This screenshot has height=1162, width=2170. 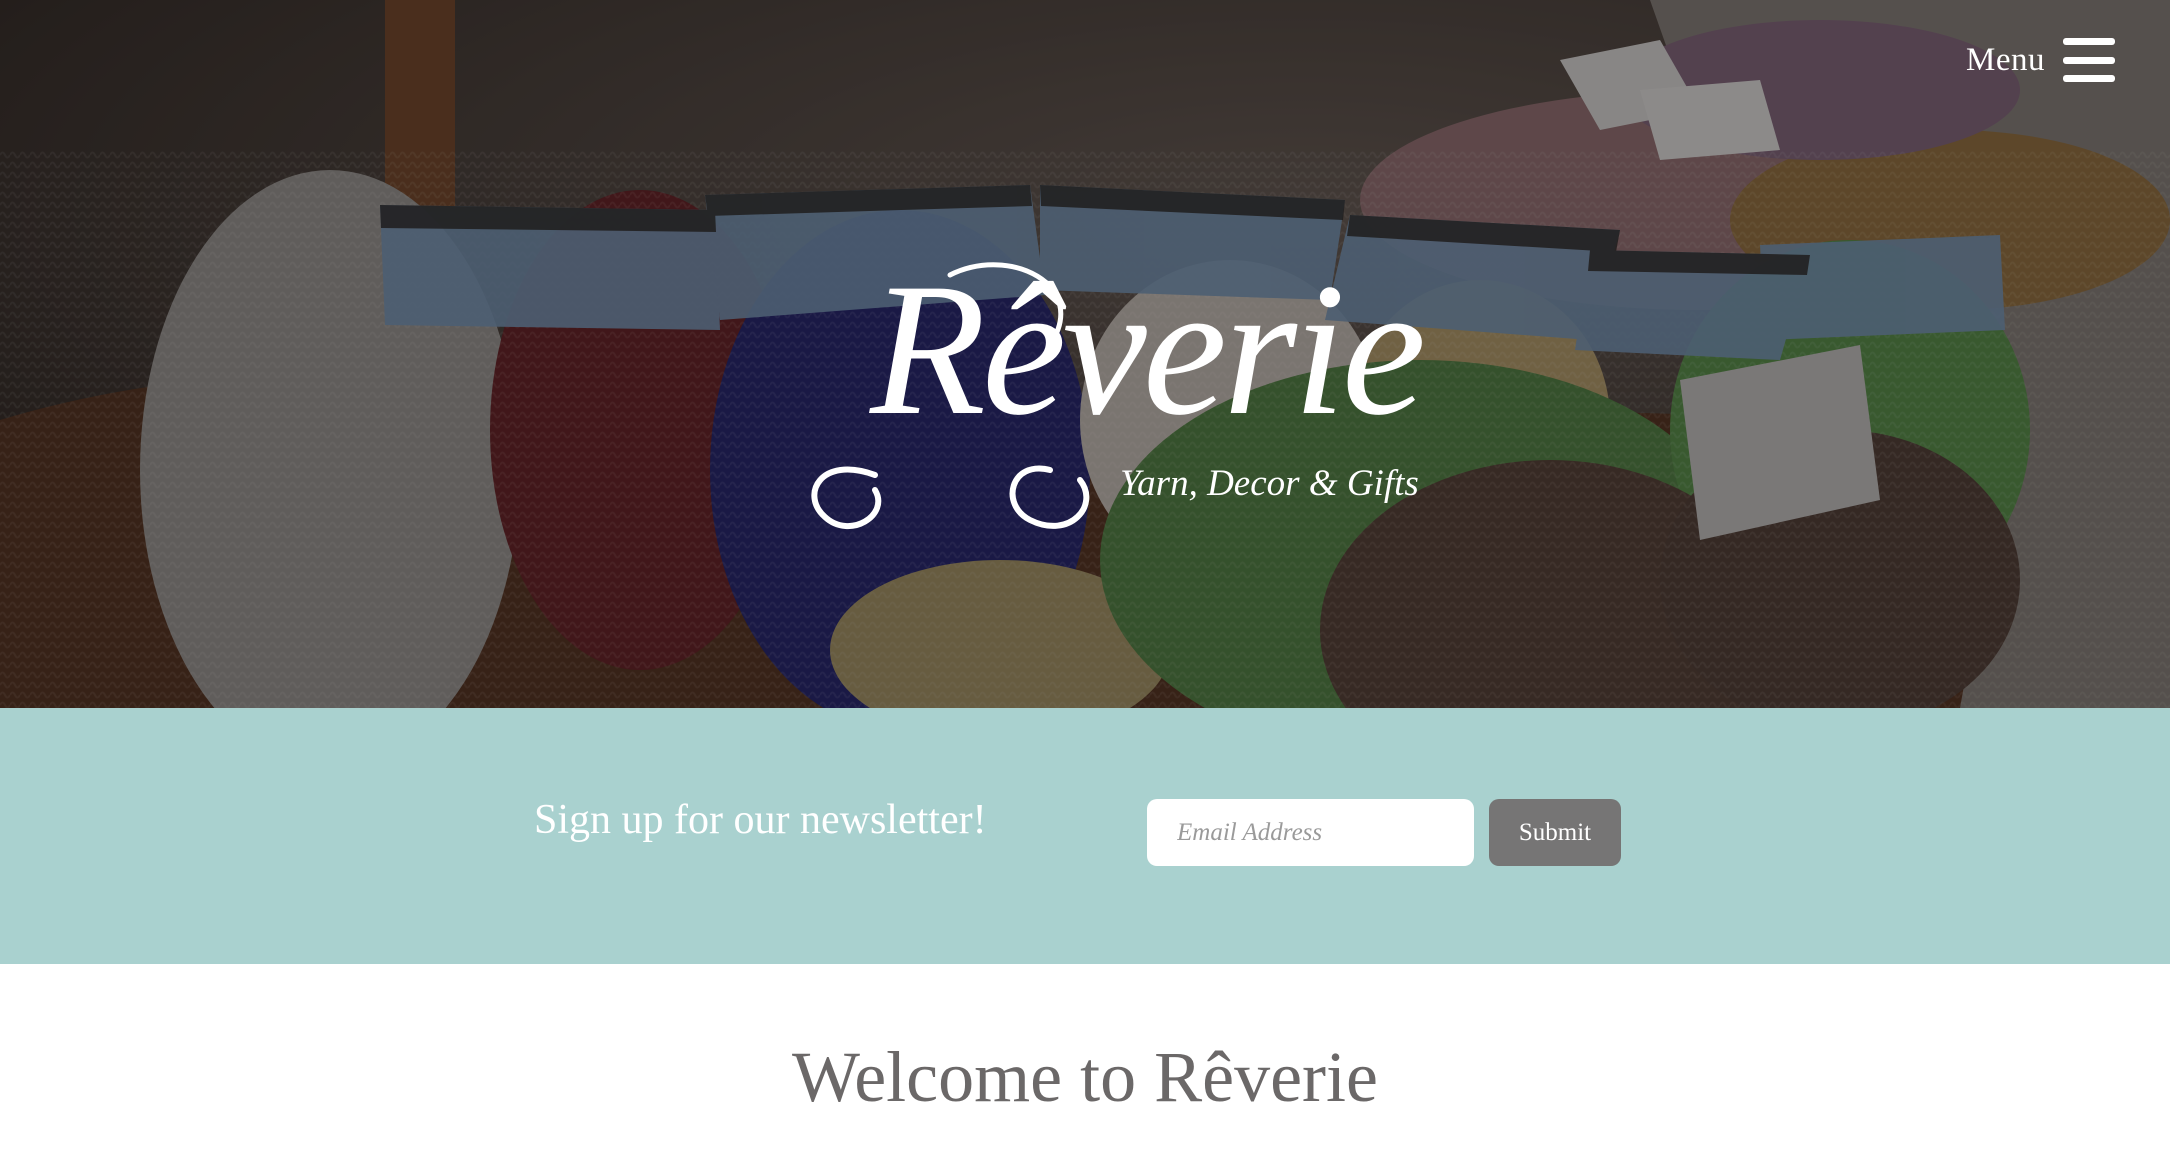 I want to click on site-logo: Rêverie Yarn, Decor & Gifts, so click(x=1103, y=400).